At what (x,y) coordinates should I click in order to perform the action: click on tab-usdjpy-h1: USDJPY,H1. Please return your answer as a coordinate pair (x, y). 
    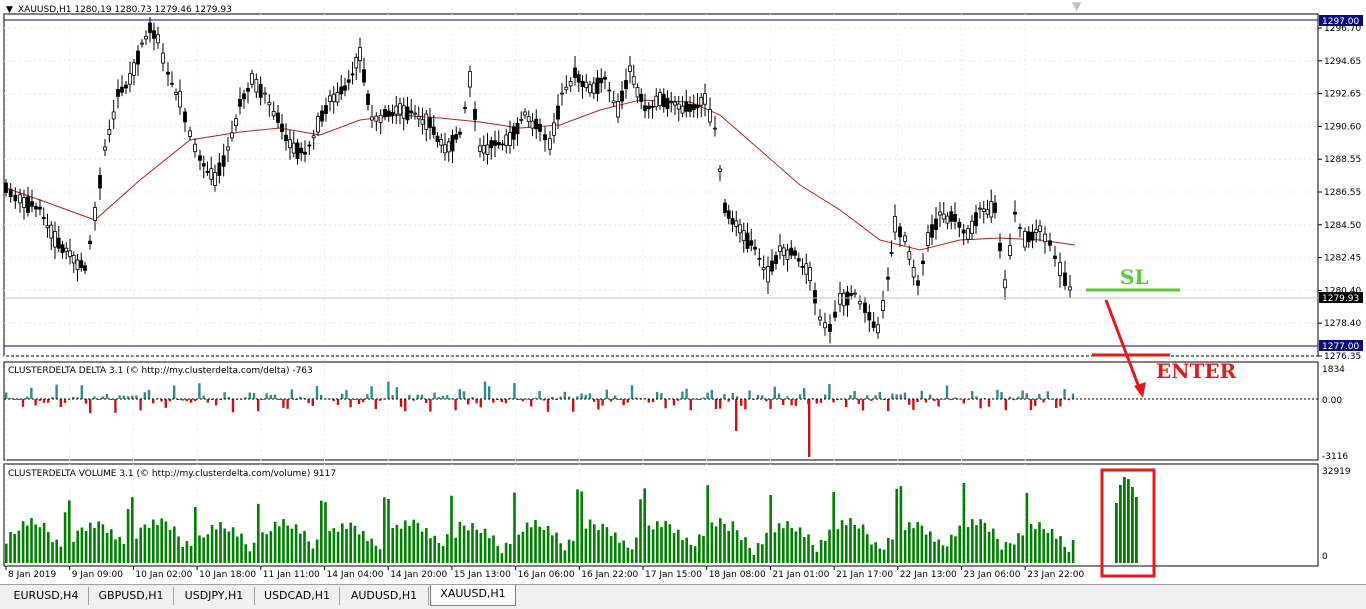
    Looking at the image, I should click on (214, 596).